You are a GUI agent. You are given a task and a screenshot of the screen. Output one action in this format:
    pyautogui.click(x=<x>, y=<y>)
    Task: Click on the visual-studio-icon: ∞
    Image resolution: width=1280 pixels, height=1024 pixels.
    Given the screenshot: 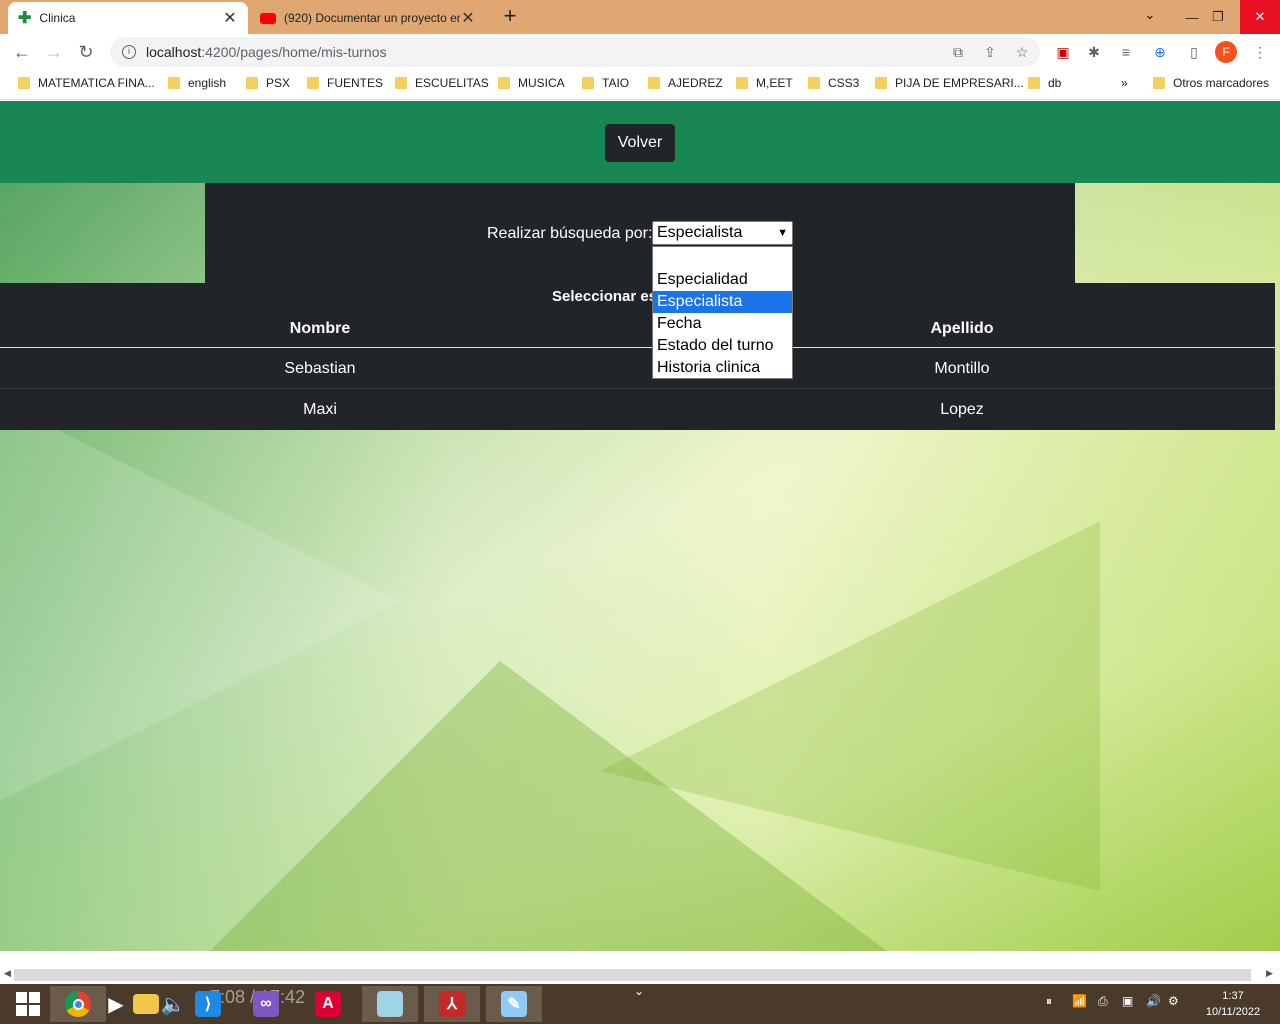 What is the action you would take?
    pyautogui.click(x=266, y=1004)
    